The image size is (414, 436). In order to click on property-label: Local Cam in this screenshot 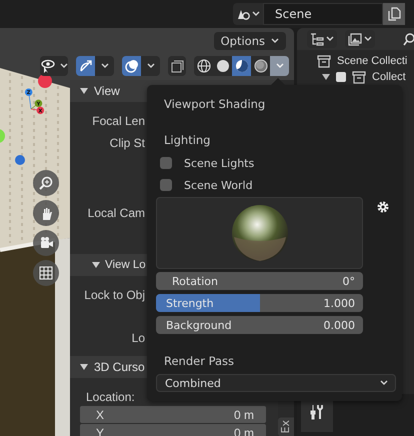, I will do `click(115, 213)`.